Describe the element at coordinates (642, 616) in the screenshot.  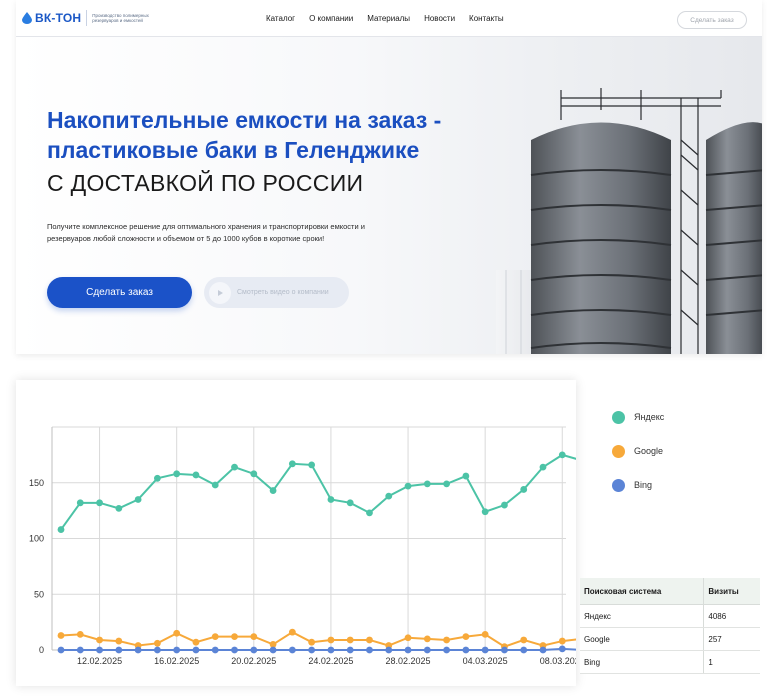
I see `table-cell-engine: Яндекс` at that location.